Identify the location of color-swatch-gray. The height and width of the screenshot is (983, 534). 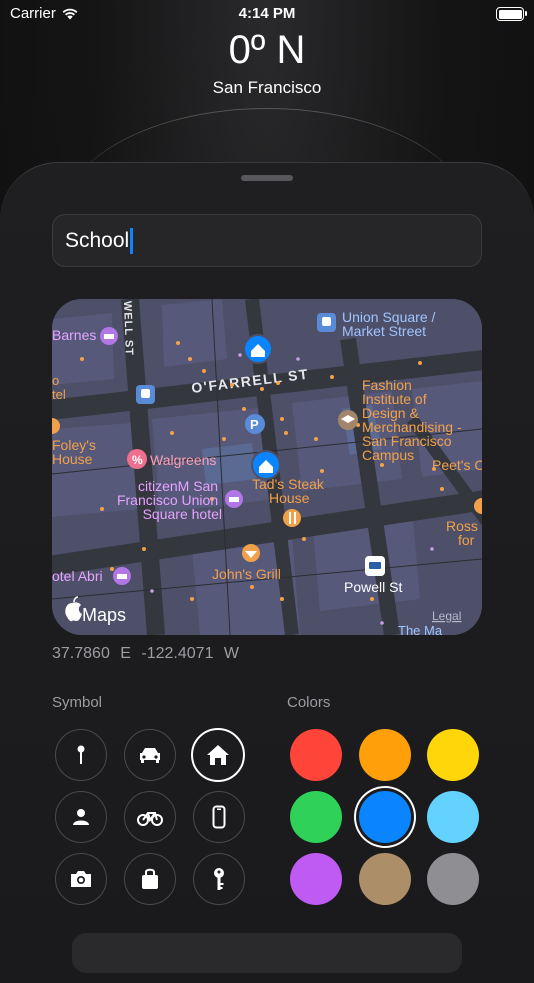
(453, 879).